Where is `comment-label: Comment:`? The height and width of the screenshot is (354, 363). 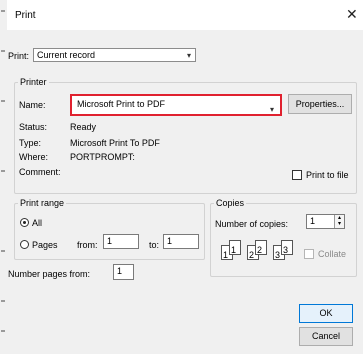
comment-label: Comment: is located at coordinates (40, 172).